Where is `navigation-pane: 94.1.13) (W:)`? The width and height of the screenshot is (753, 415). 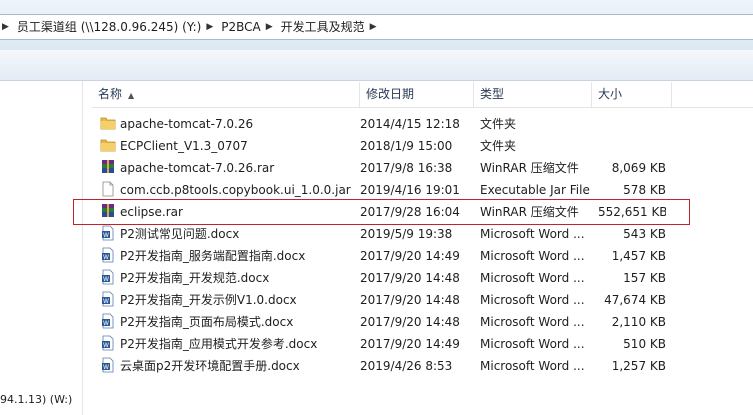
navigation-pane: 94.1.13) (W:) is located at coordinates (41, 248).